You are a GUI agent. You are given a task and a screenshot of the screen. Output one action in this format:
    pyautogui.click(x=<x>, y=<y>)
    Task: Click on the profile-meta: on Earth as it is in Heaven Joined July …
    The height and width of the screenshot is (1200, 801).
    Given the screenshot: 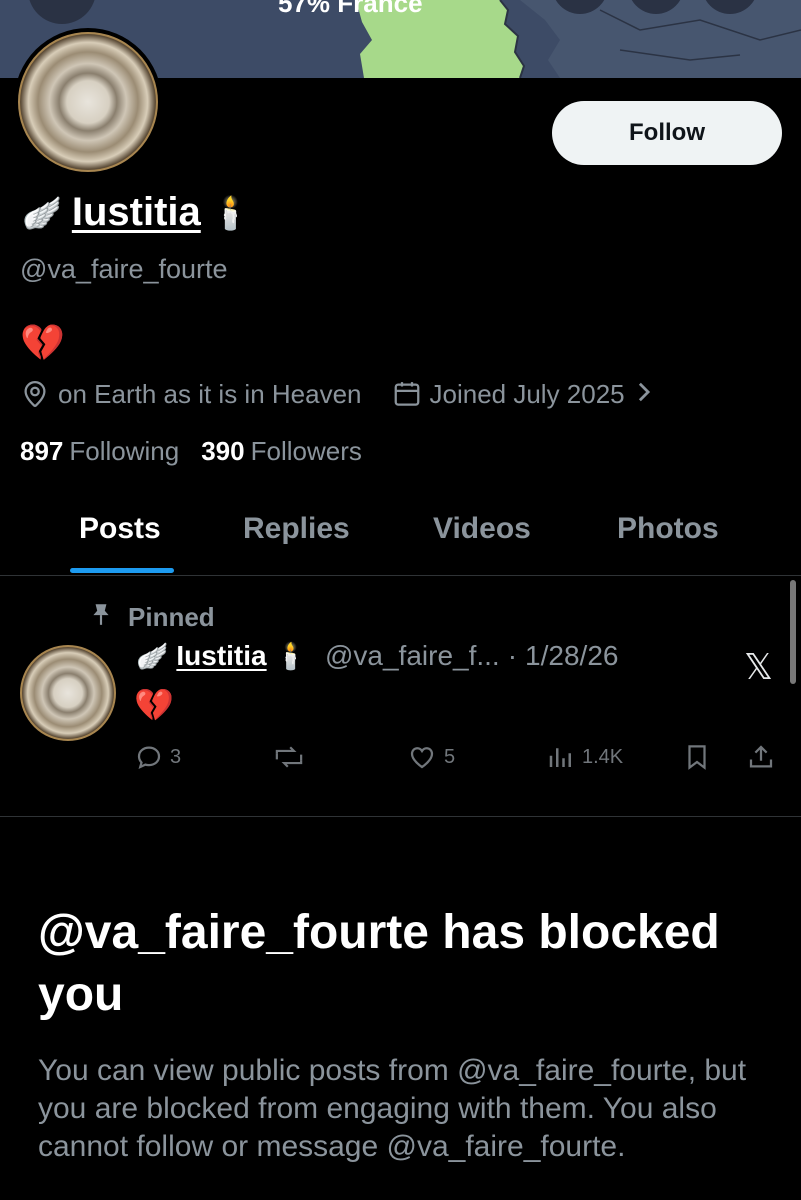 What is the action you would take?
    pyautogui.click(x=336, y=394)
    